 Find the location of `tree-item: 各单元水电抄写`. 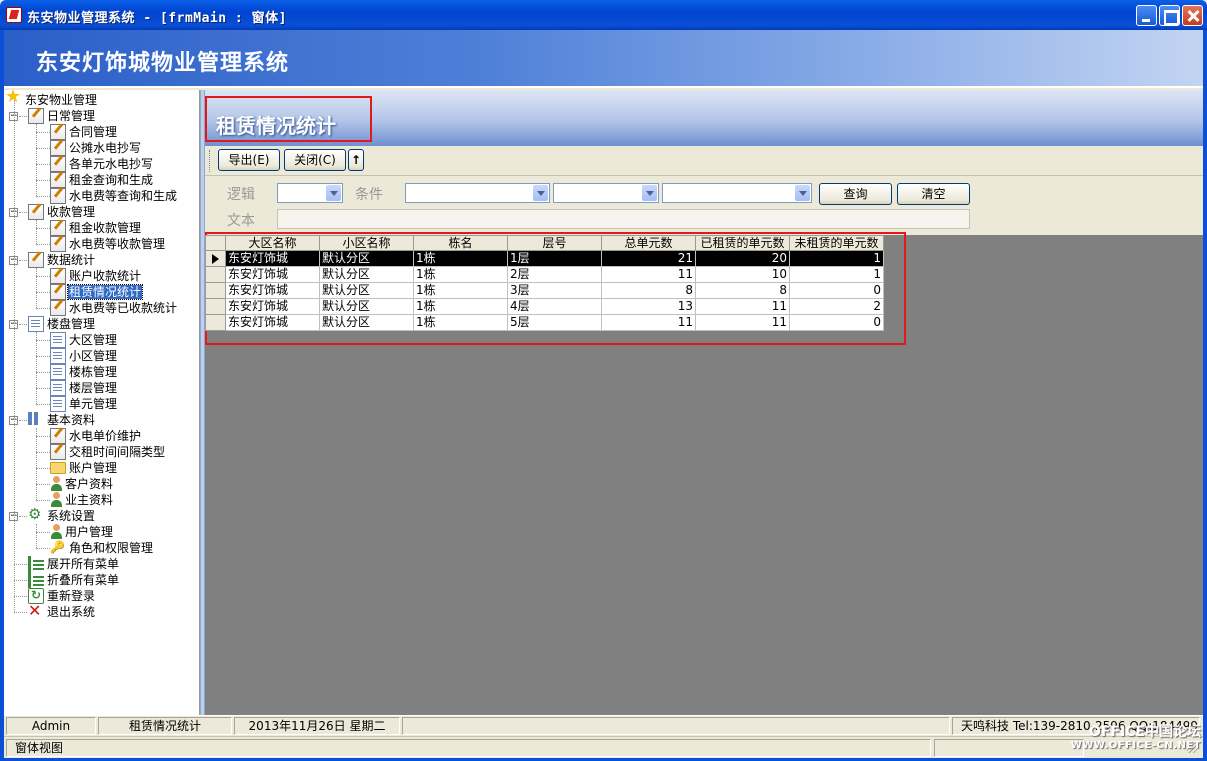

tree-item: 各单元水电抄写 is located at coordinates (102, 164).